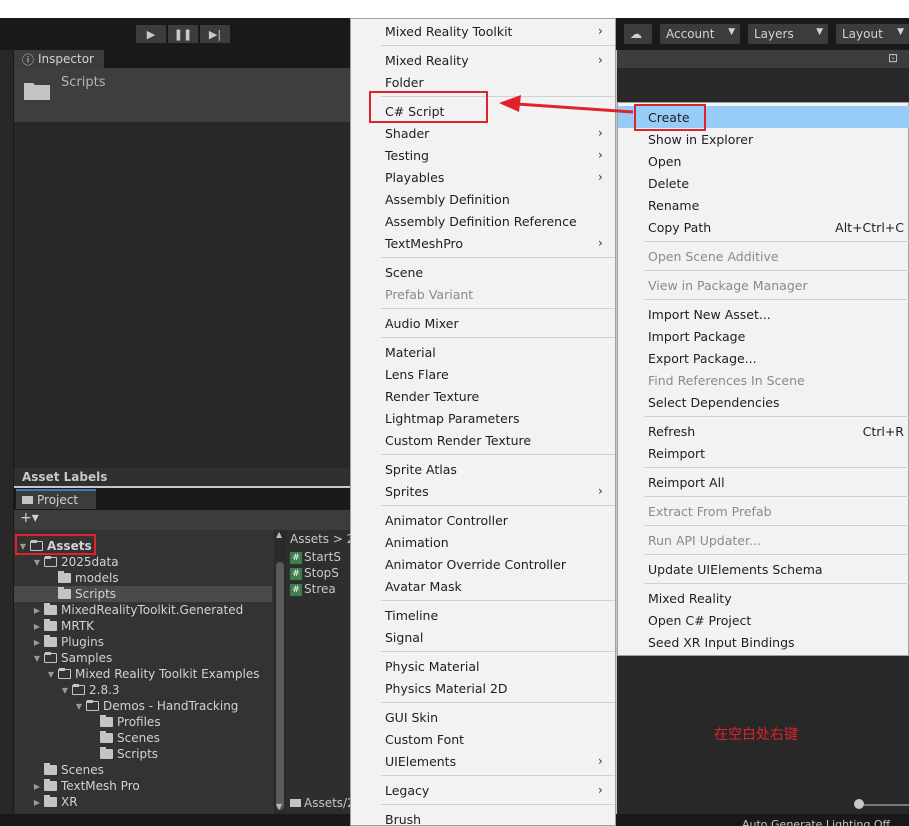 Image resolution: width=909 pixels, height=826 pixels. I want to click on tree-item: ▼ 2.8.3, so click(143, 690).